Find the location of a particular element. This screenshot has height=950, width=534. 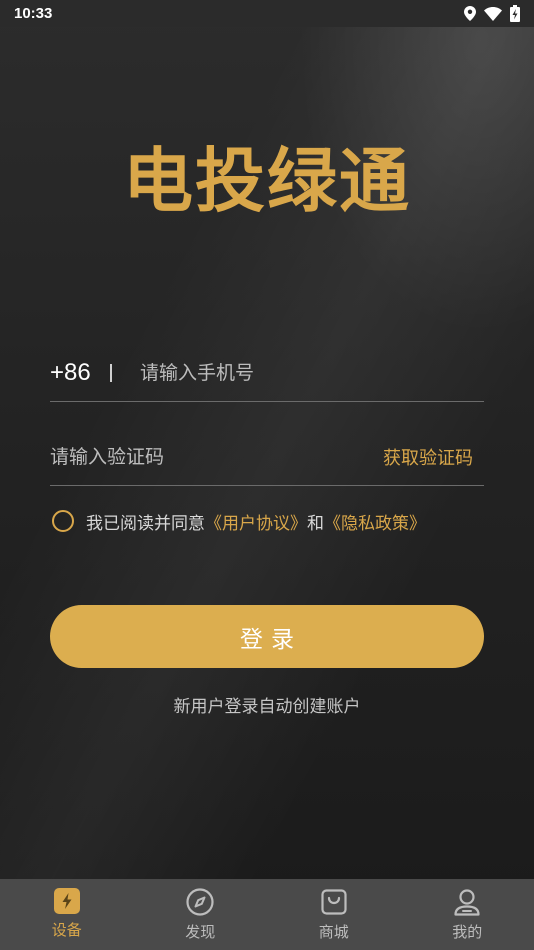

app-title: 电投绿通 is located at coordinates (267, 181).